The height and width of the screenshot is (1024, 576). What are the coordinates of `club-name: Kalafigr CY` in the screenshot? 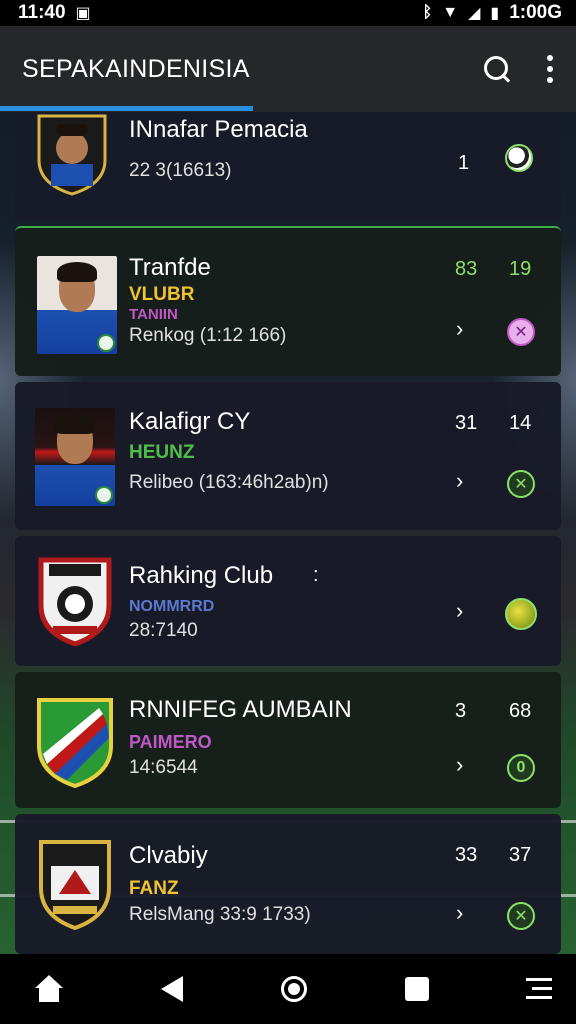 It's located at (190, 421).